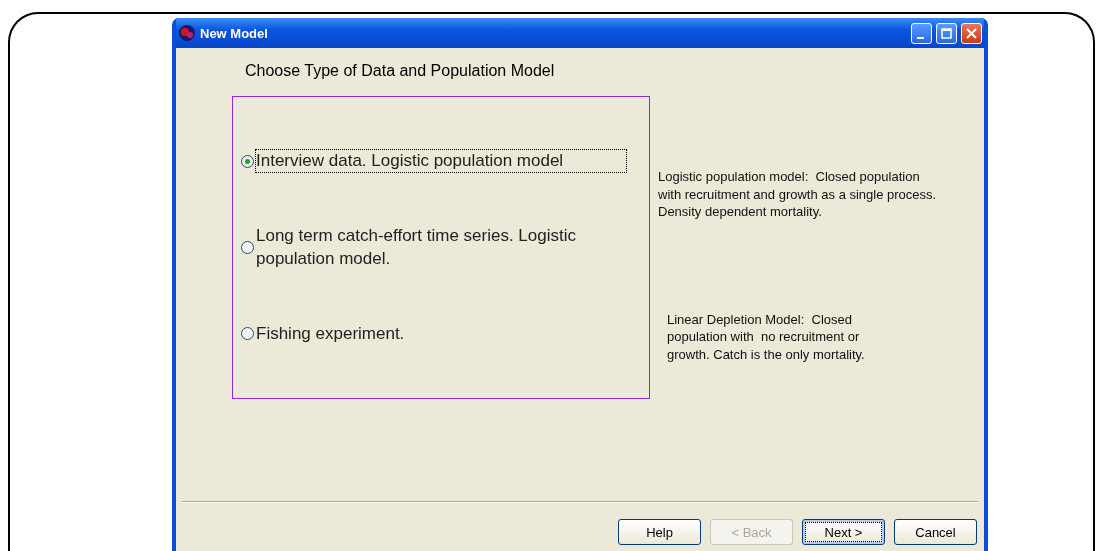 The width and height of the screenshot is (1103, 551). What do you see at coordinates (441, 333) in the screenshot?
I see `option-label: Fishing experiment.` at bounding box center [441, 333].